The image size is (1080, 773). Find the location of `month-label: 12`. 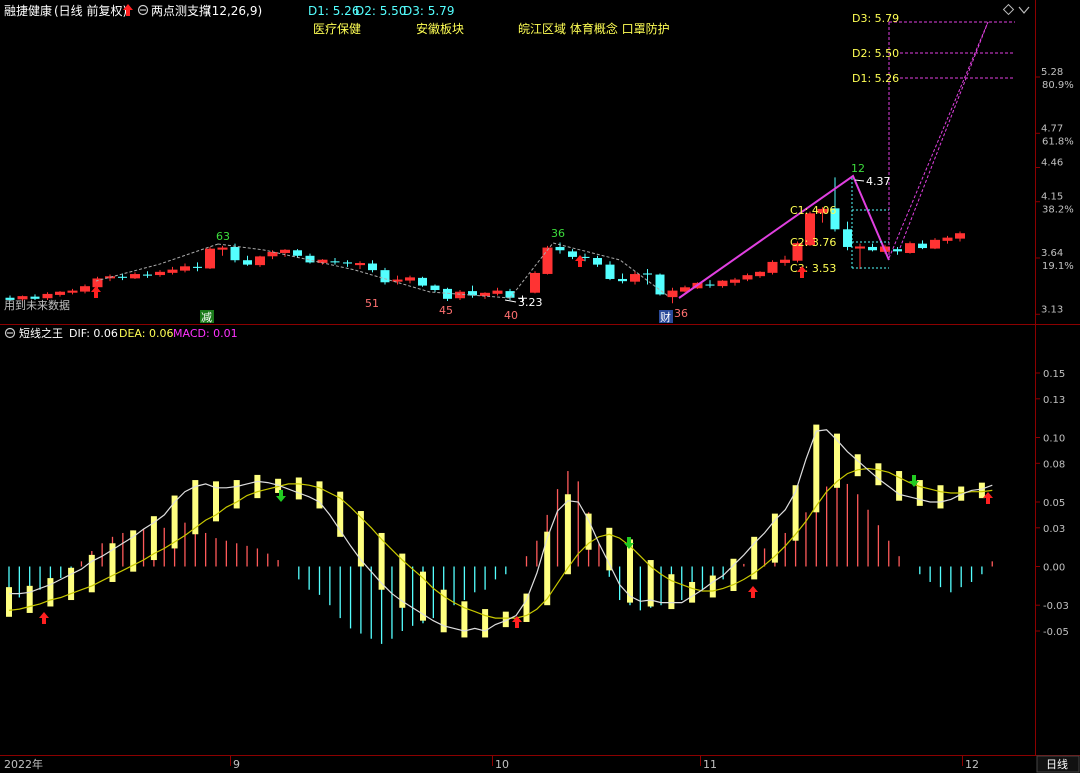

month-label: 12 is located at coordinates (972, 764).